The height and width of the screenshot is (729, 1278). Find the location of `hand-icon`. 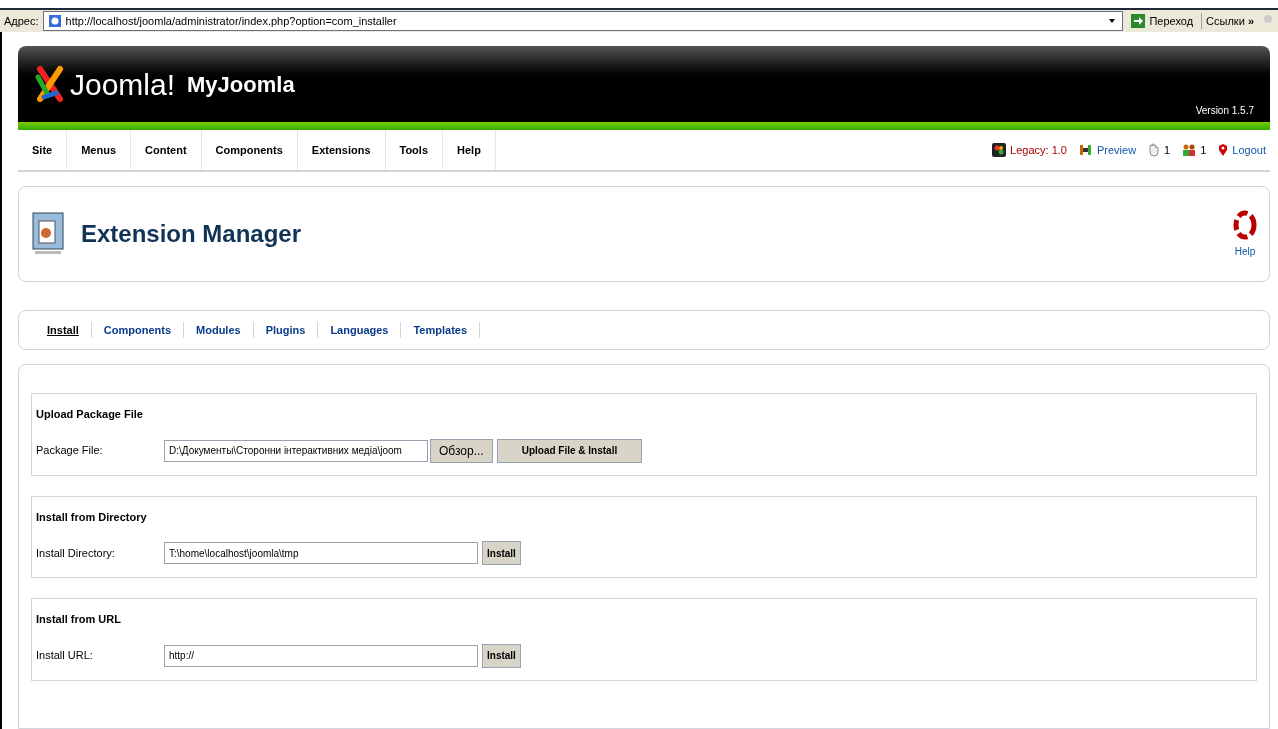

hand-icon is located at coordinates (1154, 150).